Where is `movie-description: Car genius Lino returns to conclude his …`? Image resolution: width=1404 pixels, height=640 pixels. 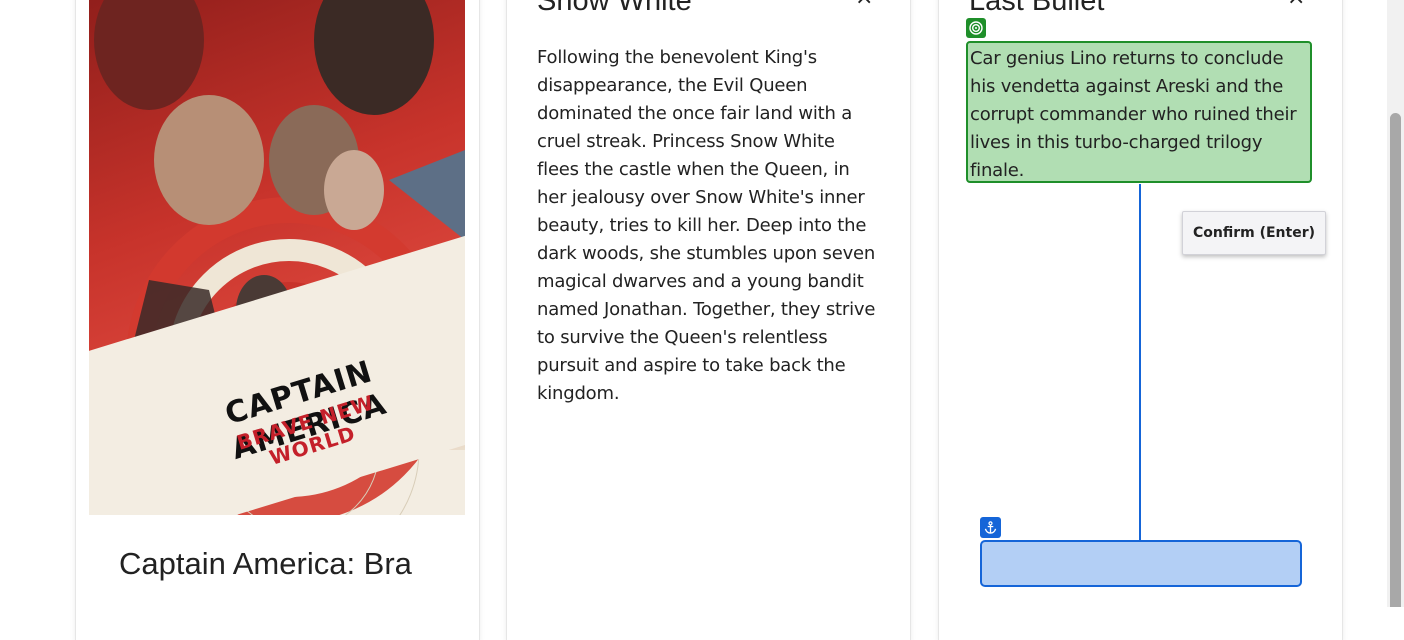
movie-description: Car genius Lino returns to conclude his … is located at coordinates (1133, 114).